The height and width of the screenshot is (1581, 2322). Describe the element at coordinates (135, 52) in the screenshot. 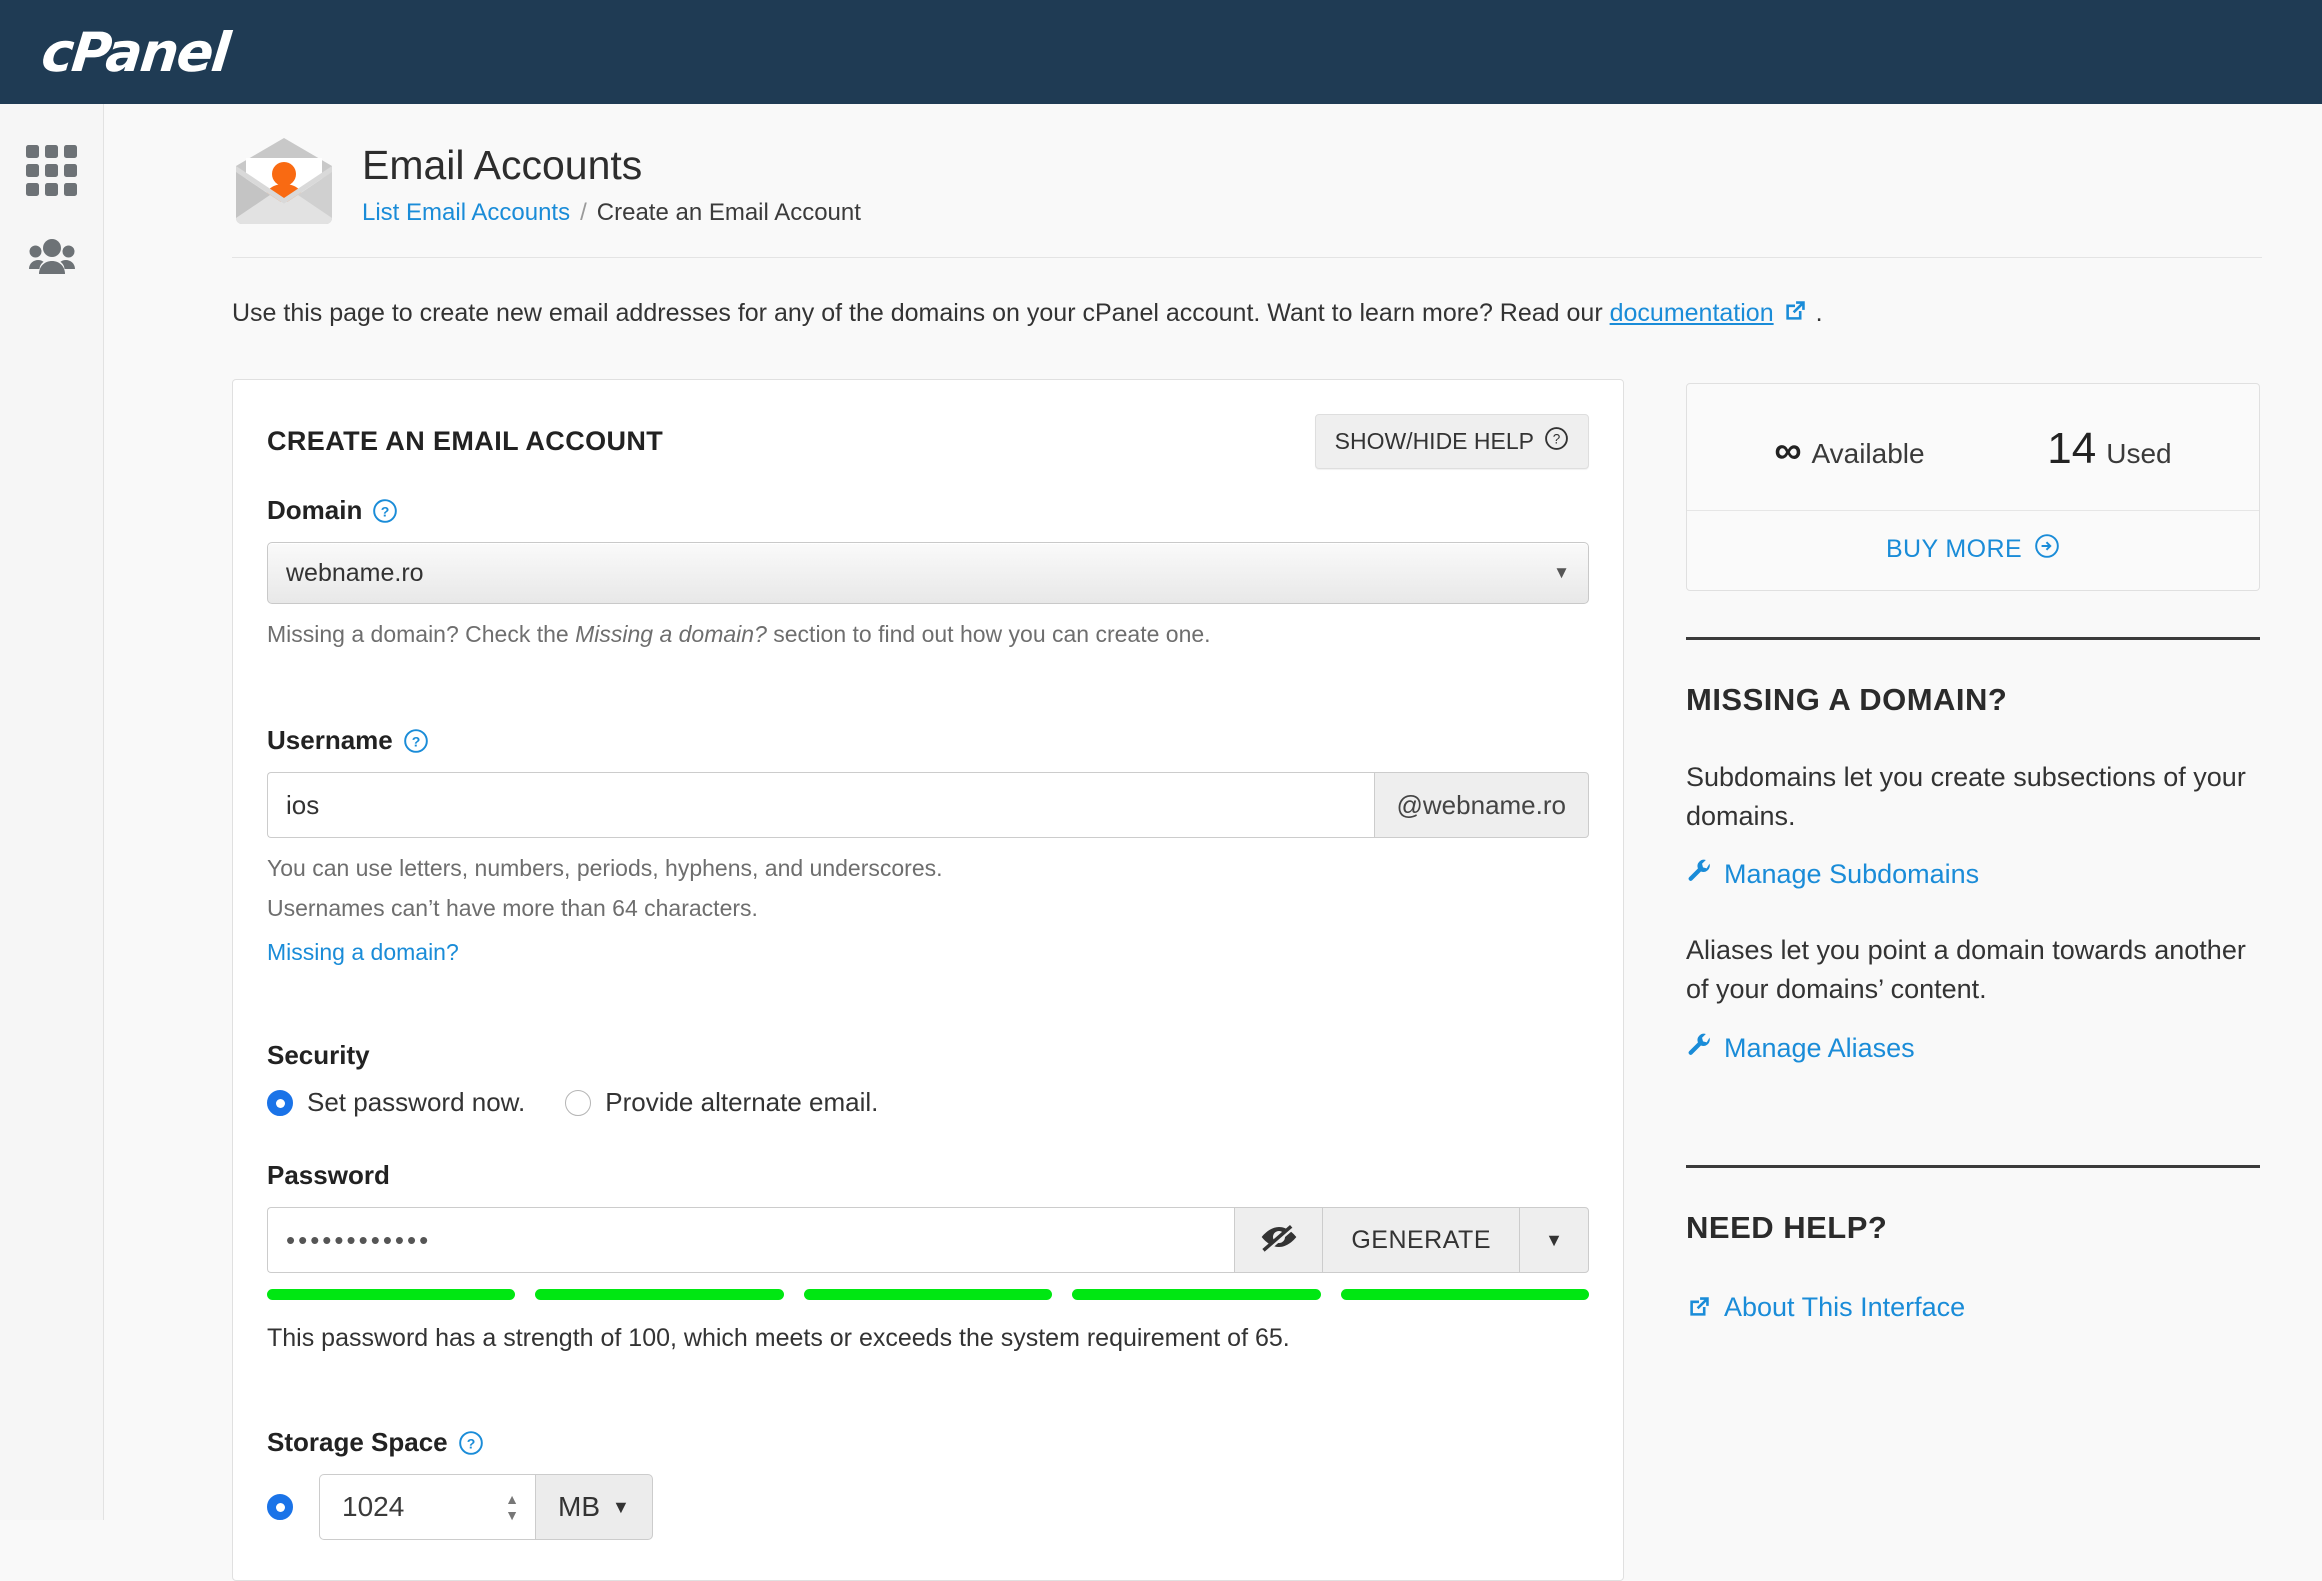

I see `cpanel-logo: cPanel` at that location.